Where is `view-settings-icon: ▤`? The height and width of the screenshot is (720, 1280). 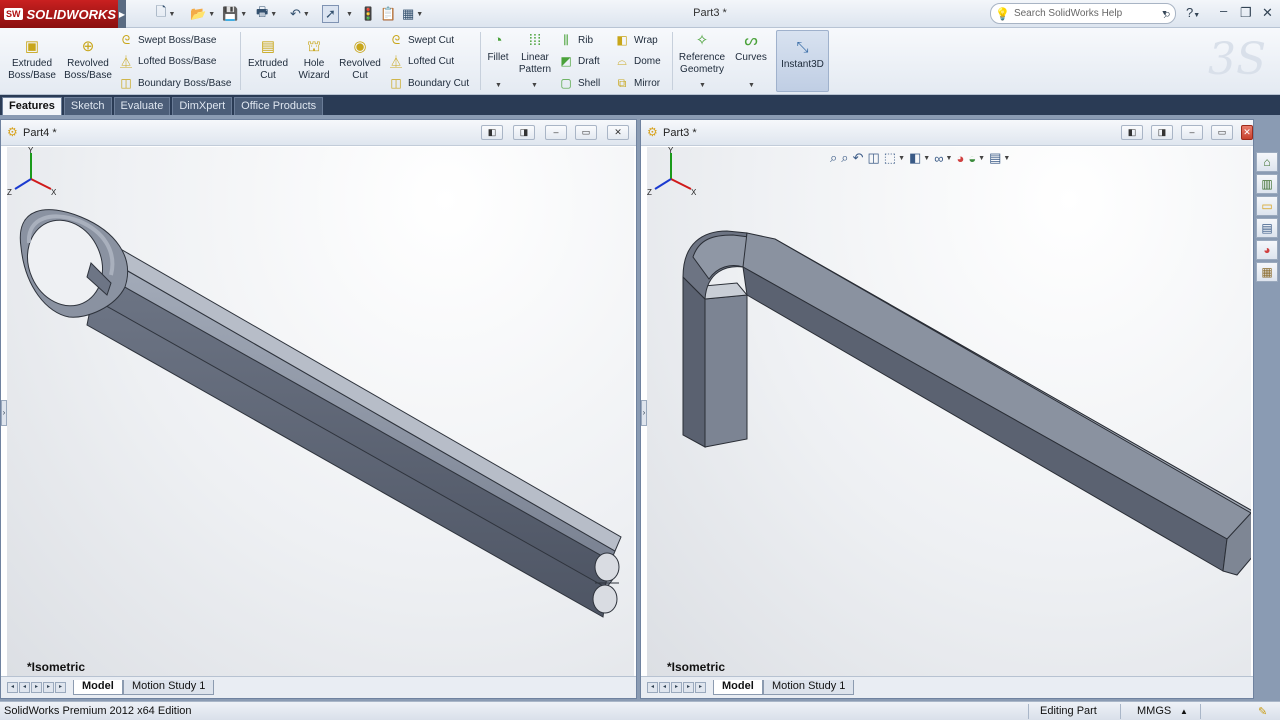 view-settings-icon: ▤ is located at coordinates (995, 158).